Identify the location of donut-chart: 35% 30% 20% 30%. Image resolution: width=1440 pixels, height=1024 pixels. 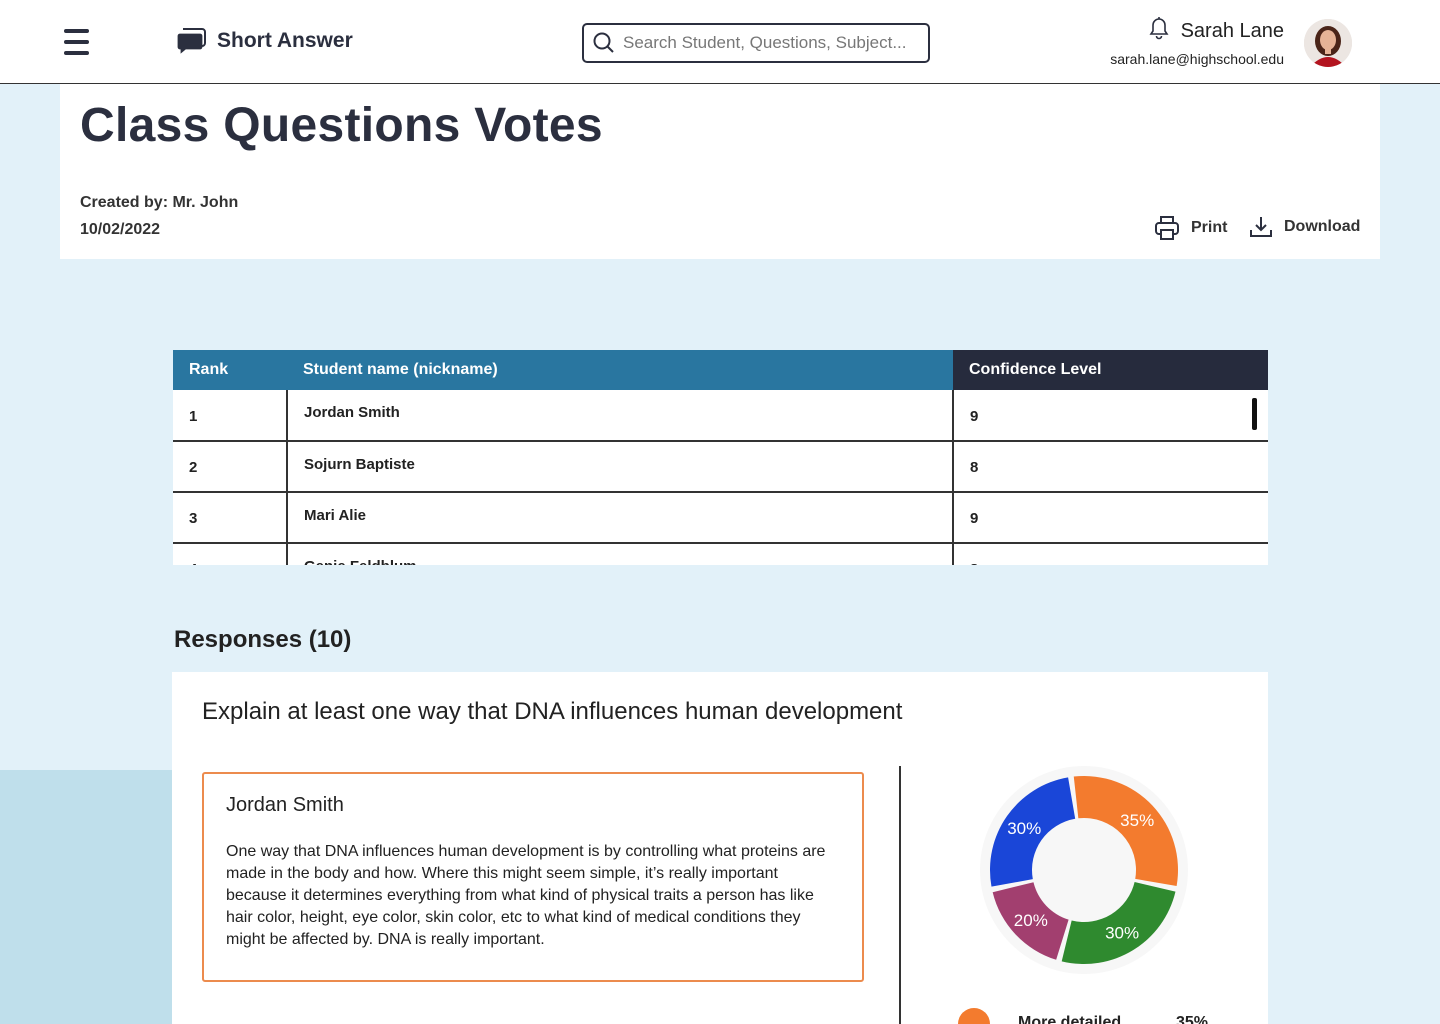
(1084, 870).